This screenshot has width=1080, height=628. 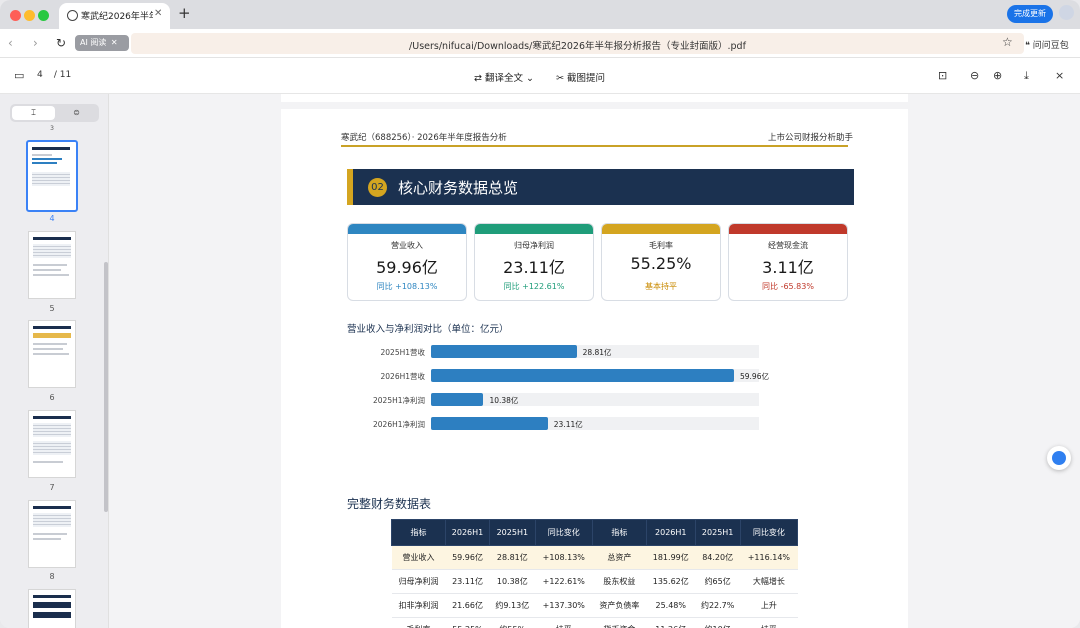 I want to click on kpi-value: 55.25%, so click(x=661, y=263).